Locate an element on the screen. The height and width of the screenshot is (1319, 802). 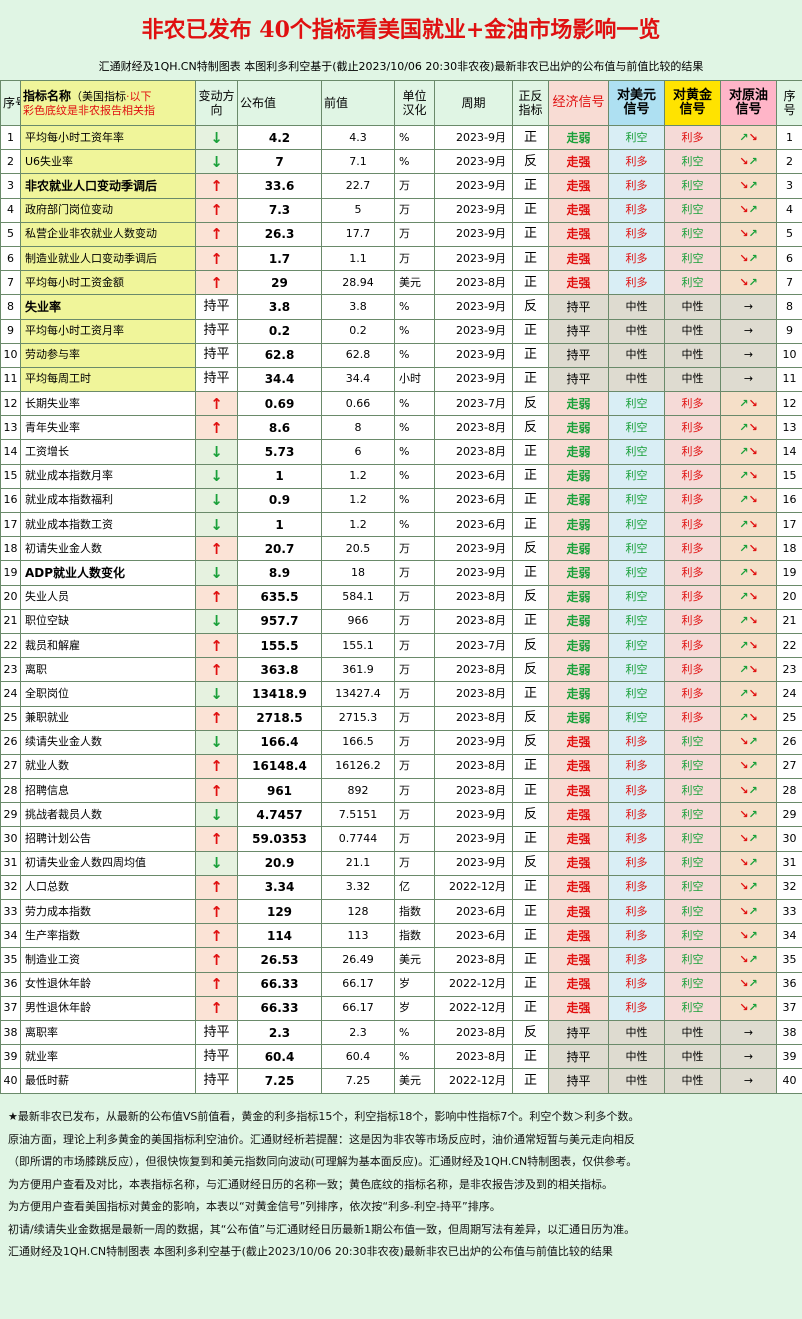
previous-value: 361.9 is located at coordinates (358, 670).